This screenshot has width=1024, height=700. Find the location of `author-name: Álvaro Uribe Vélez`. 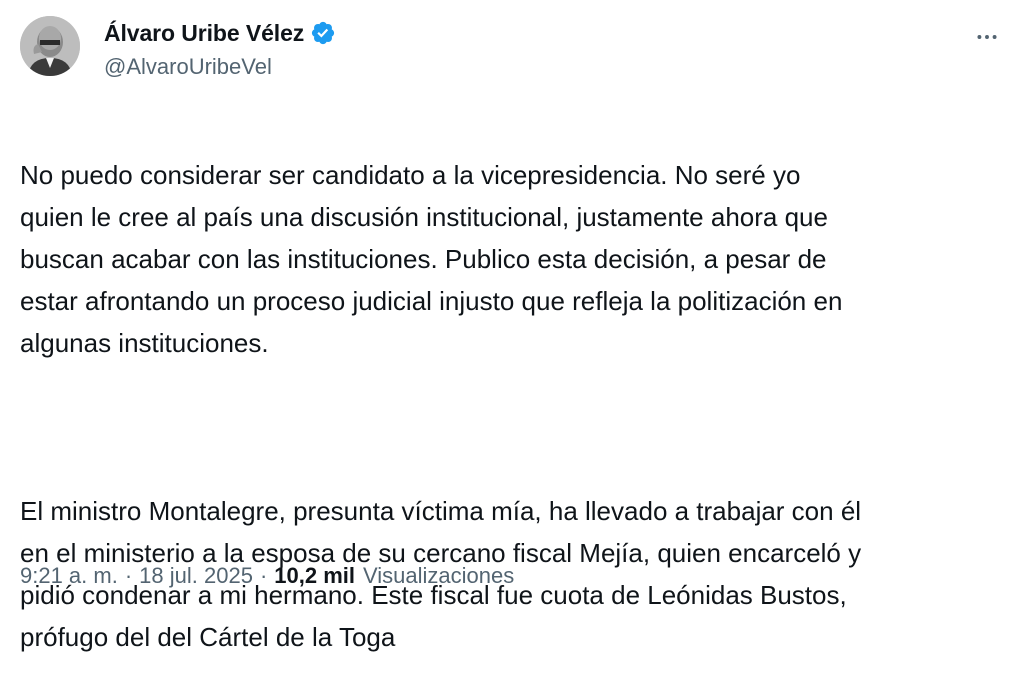

author-name: Álvaro Uribe Vélez is located at coordinates (204, 33).